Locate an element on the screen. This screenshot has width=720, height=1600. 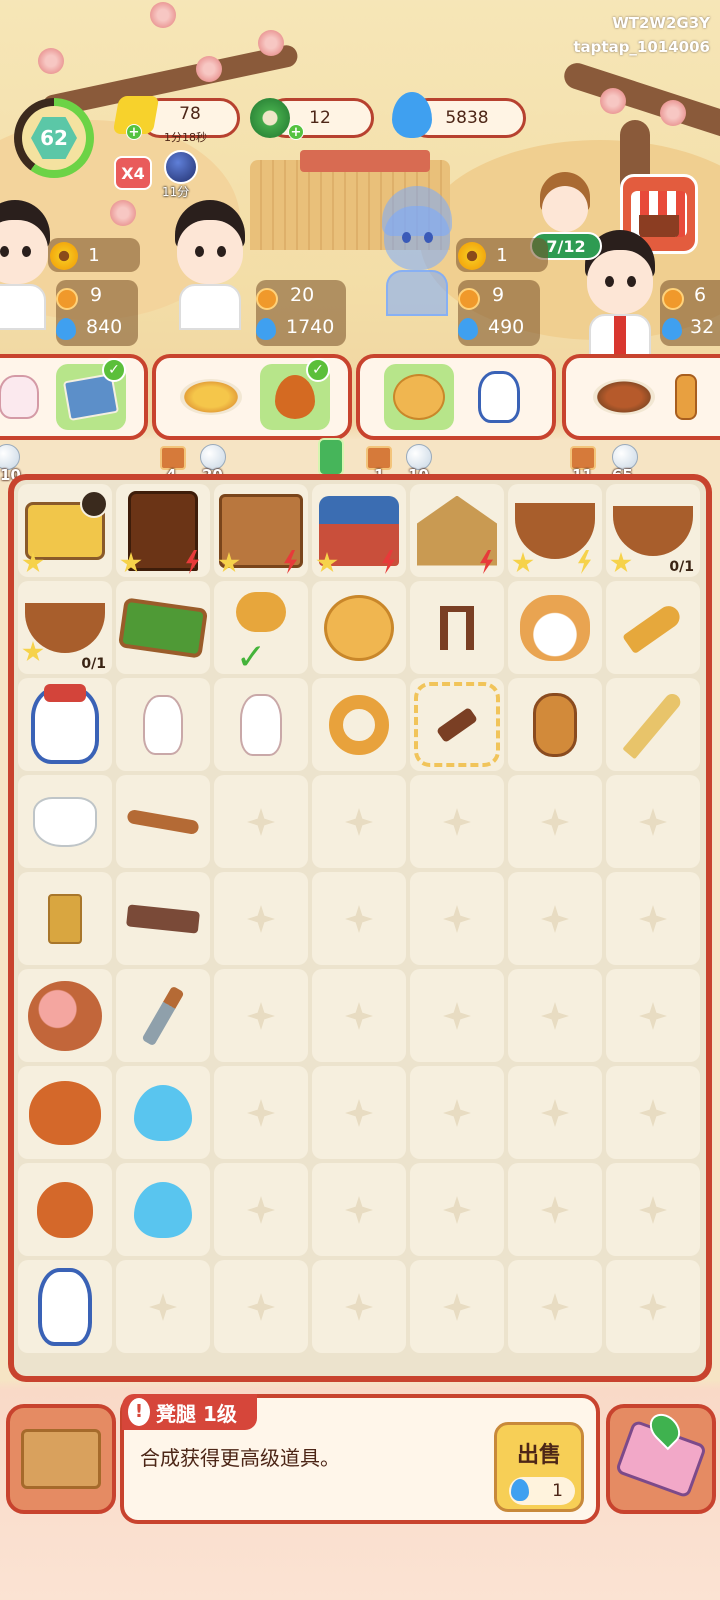
board-cell-grindstone is located at coordinates (555, 530).